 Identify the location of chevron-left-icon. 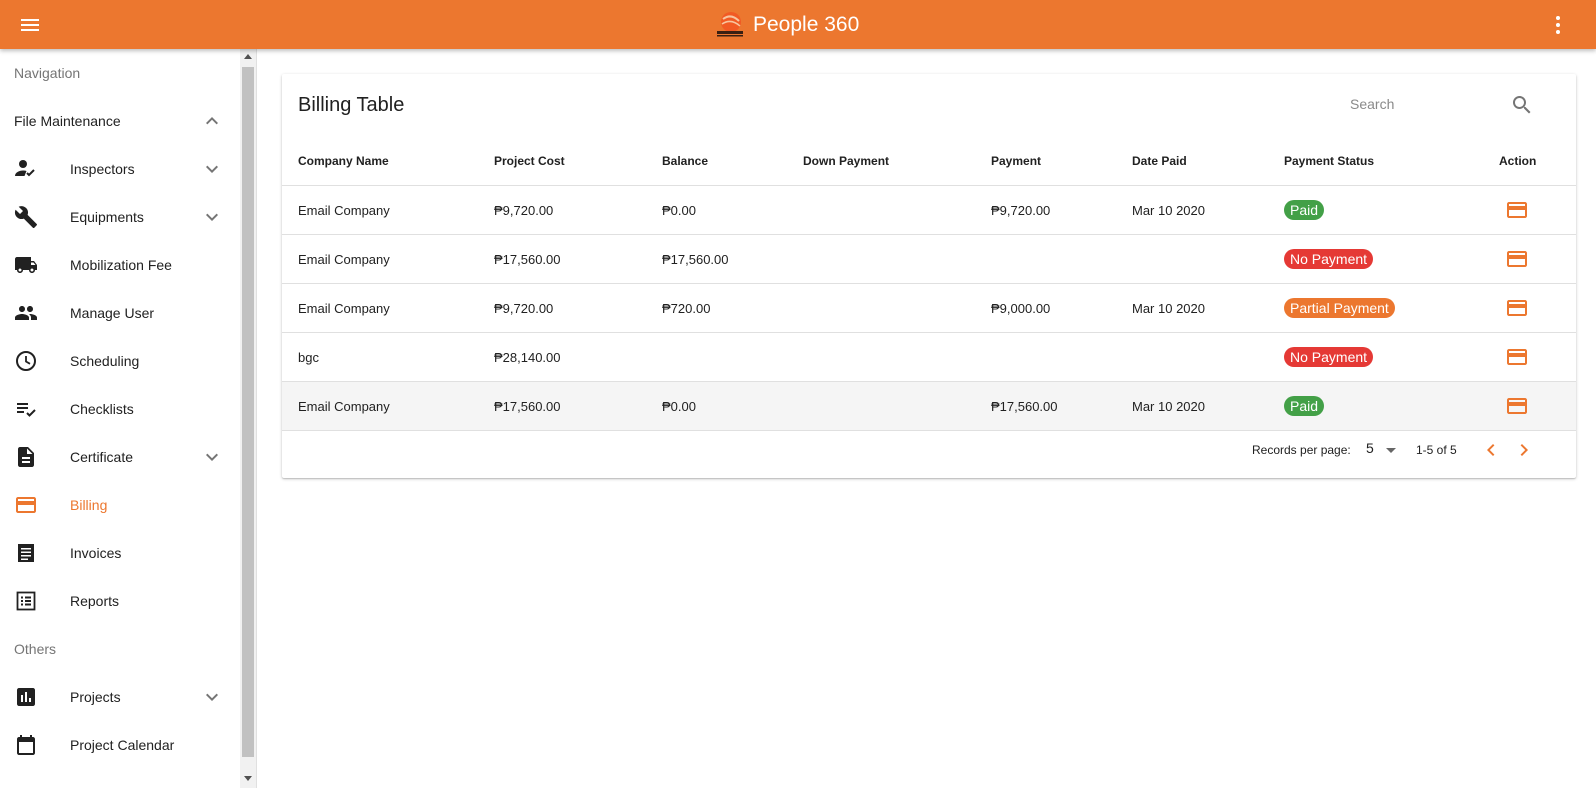
(1491, 450).